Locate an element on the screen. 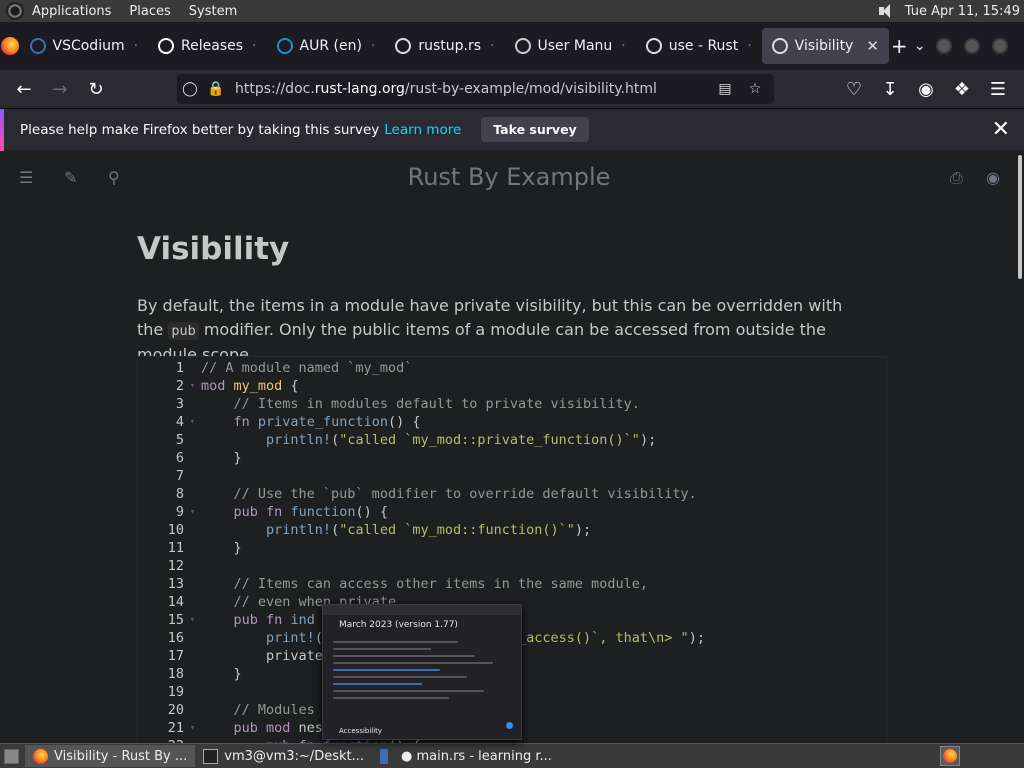  tab-5: use - Rust · is located at coordinates (699, 46).